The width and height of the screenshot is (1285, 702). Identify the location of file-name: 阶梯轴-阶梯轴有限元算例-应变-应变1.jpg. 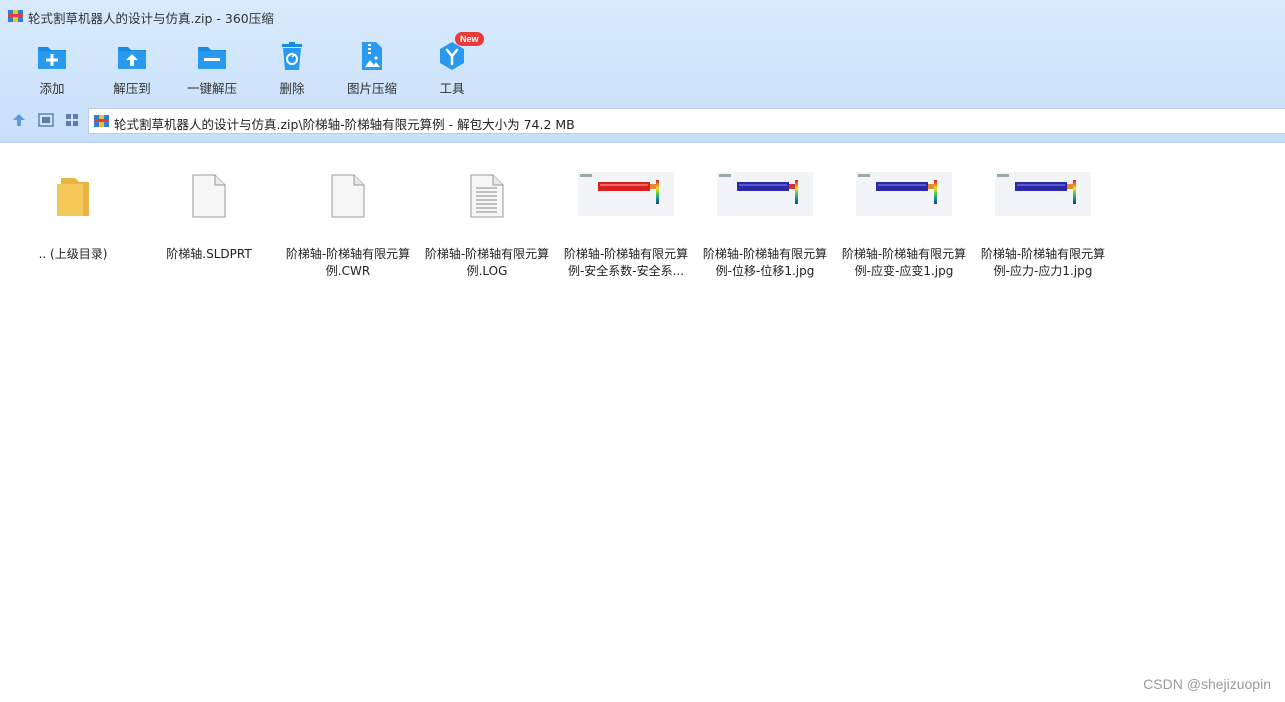
(904, 262).